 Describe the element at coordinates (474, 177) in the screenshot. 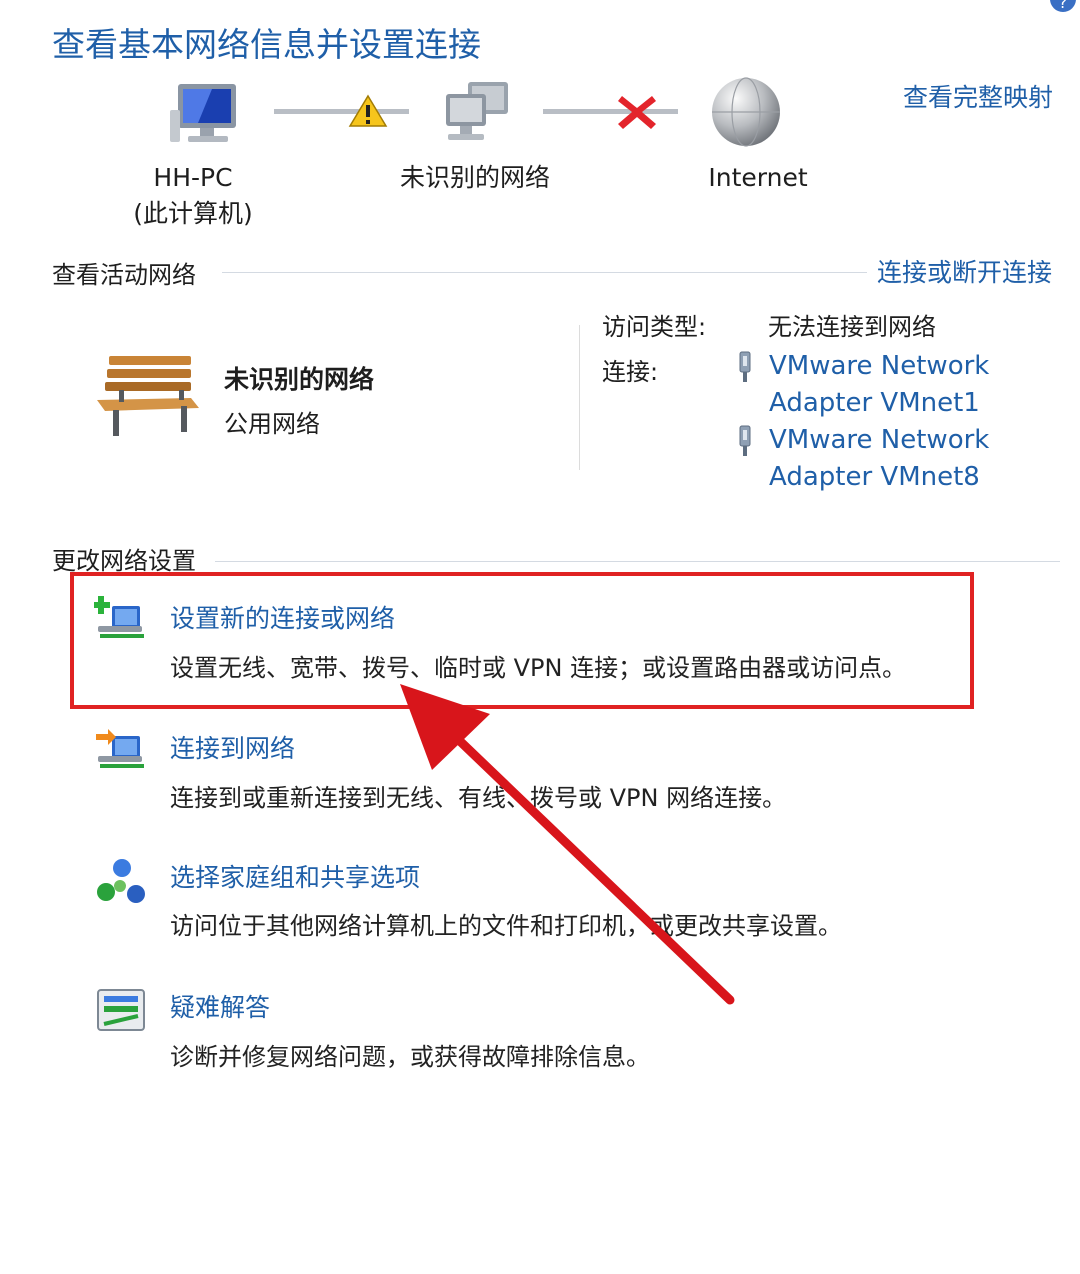

I see `node-label-network: 未识别的网络` at that location.